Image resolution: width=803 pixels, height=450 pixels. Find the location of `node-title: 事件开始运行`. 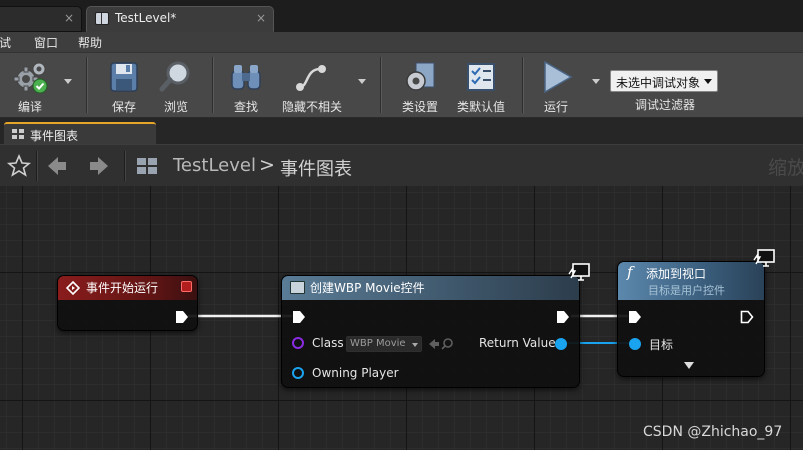

node-title: 事件开始运行 is located at coordinates (122, 288).